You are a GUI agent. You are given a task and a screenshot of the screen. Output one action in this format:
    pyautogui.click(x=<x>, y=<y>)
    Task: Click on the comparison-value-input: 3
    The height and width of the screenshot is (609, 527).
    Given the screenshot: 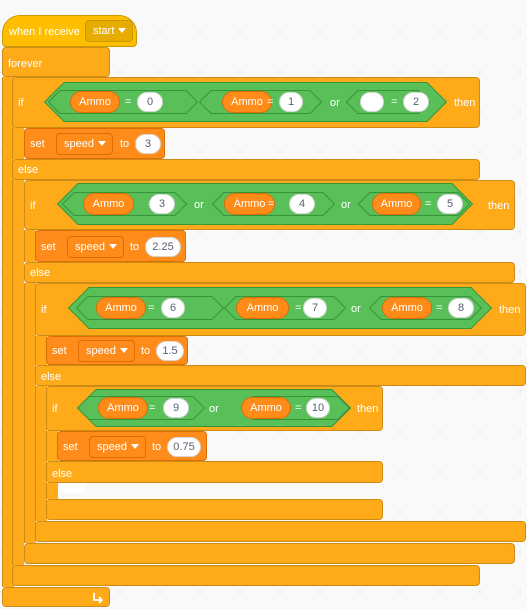 What is the action you would take?
    pyautogui.click(x=162, y=204)
    